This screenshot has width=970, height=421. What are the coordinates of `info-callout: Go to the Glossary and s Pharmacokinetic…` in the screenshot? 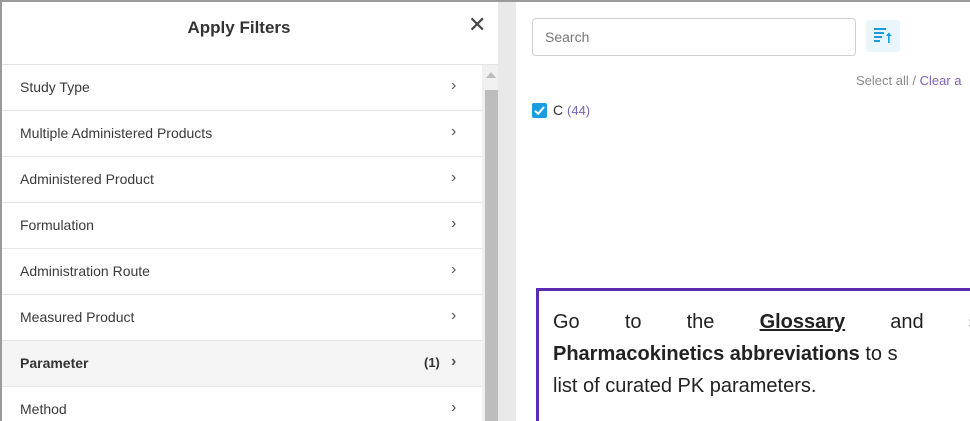 It's located at (753, 354).